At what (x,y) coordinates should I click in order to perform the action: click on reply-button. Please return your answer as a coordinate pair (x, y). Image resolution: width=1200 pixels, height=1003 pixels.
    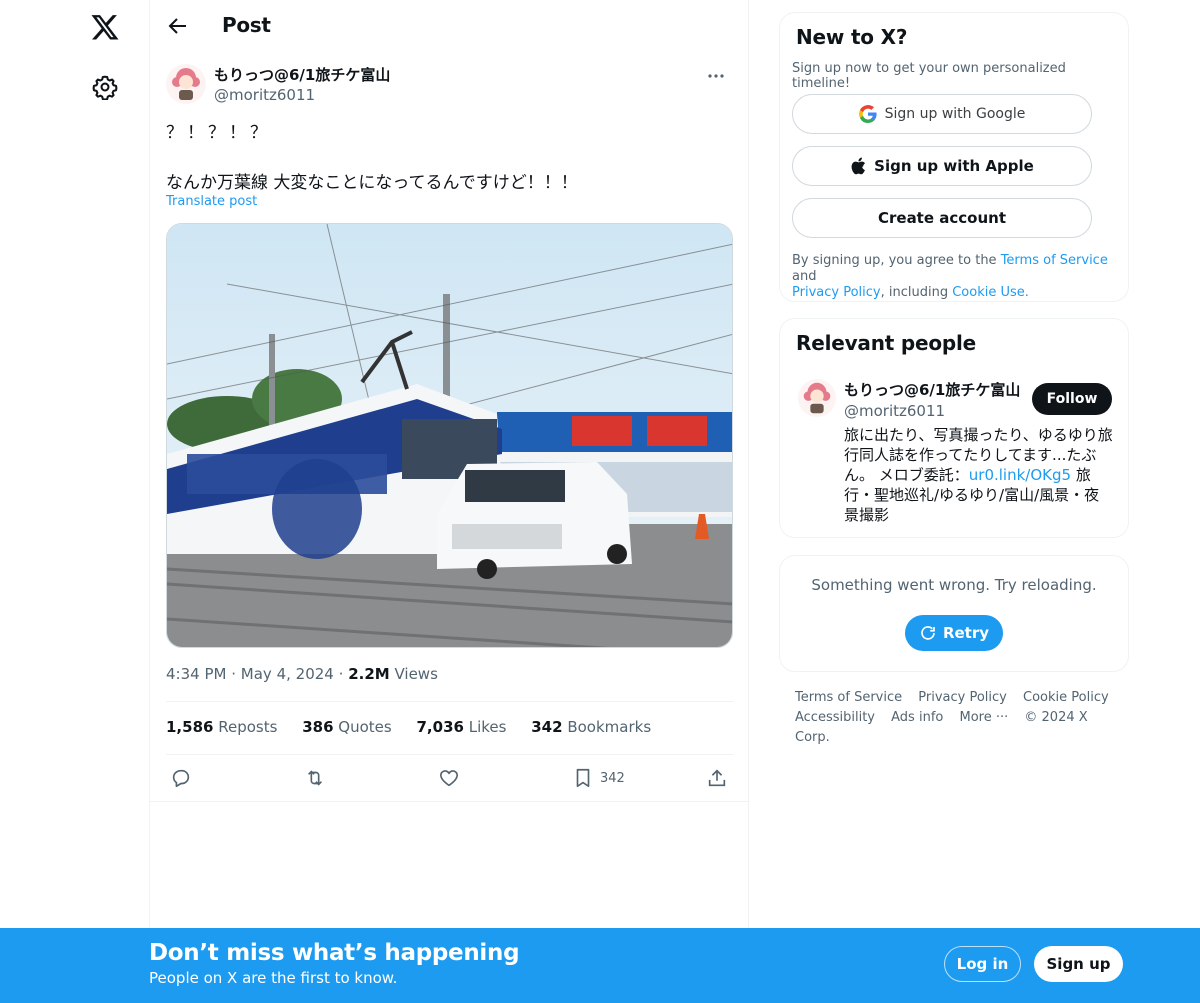
    Looking at the image, I should click on (181, 778).